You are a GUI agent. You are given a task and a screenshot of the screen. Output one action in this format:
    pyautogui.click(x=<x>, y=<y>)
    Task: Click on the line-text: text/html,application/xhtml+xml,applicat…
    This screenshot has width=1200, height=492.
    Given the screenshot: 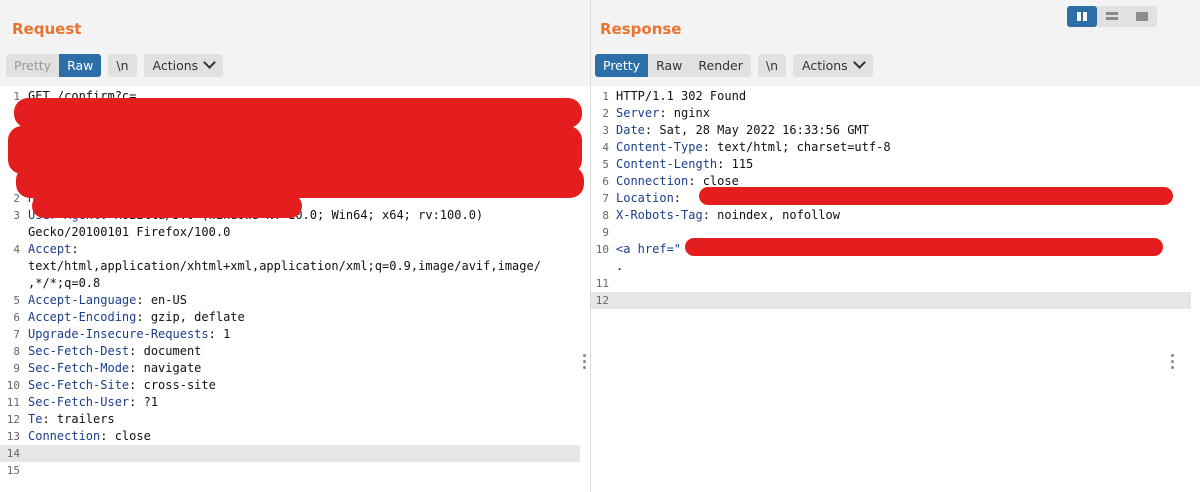 What is the action you would take?
    pyautogui.click(x=304, y=266)
    